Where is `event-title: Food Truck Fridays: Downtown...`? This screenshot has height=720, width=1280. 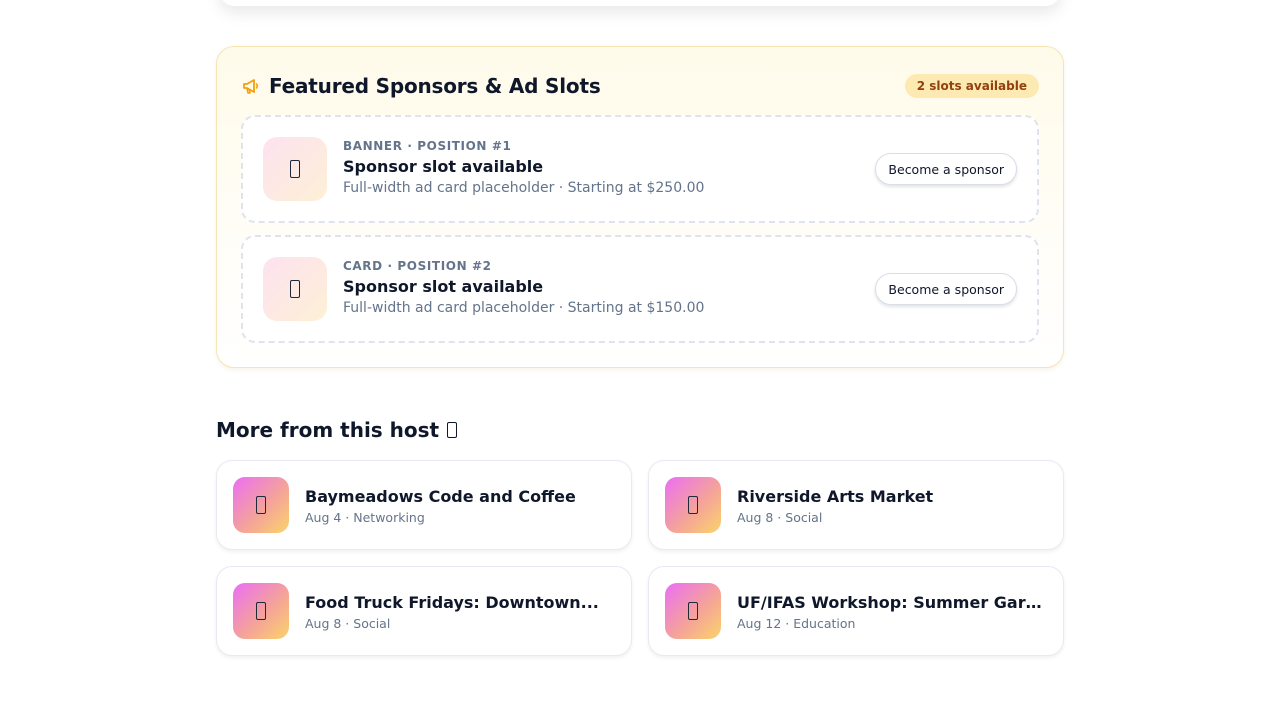 event-title: Food Truck Fridays: Downtown... is located at coordinates (452, 602).